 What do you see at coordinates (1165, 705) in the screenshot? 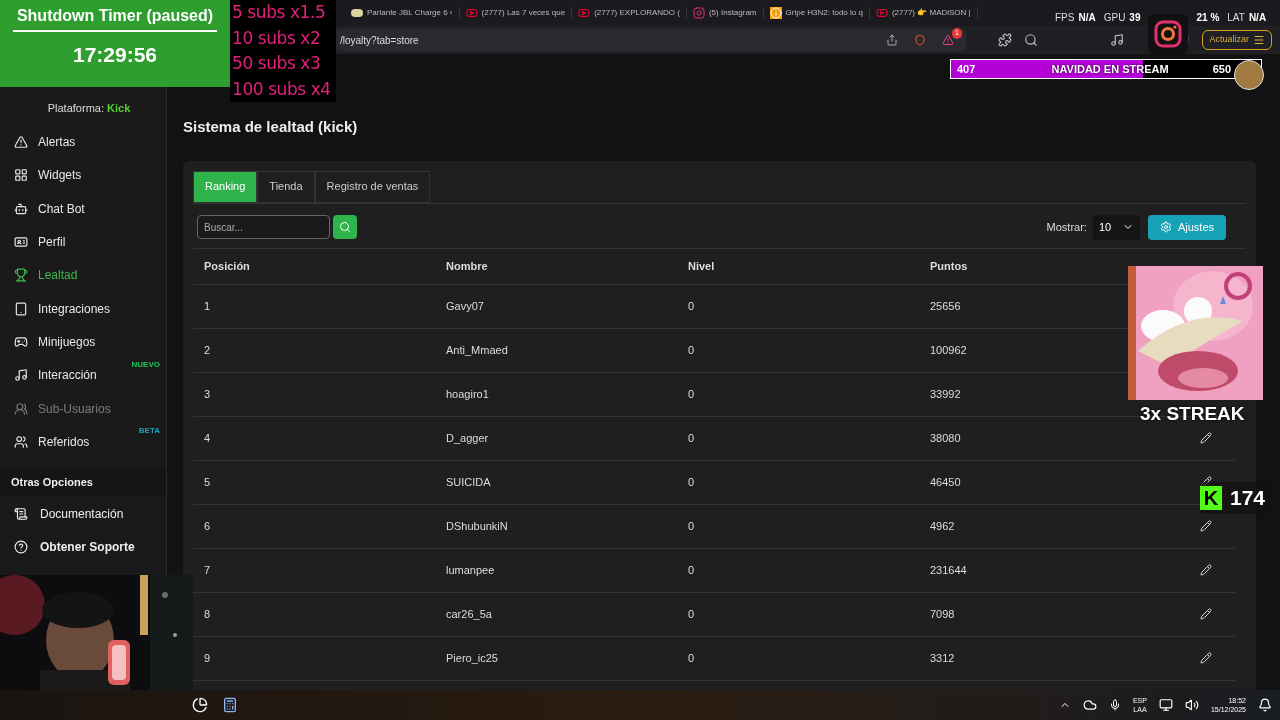
I see `monitor-icon` at bounding box center [1165, 705].